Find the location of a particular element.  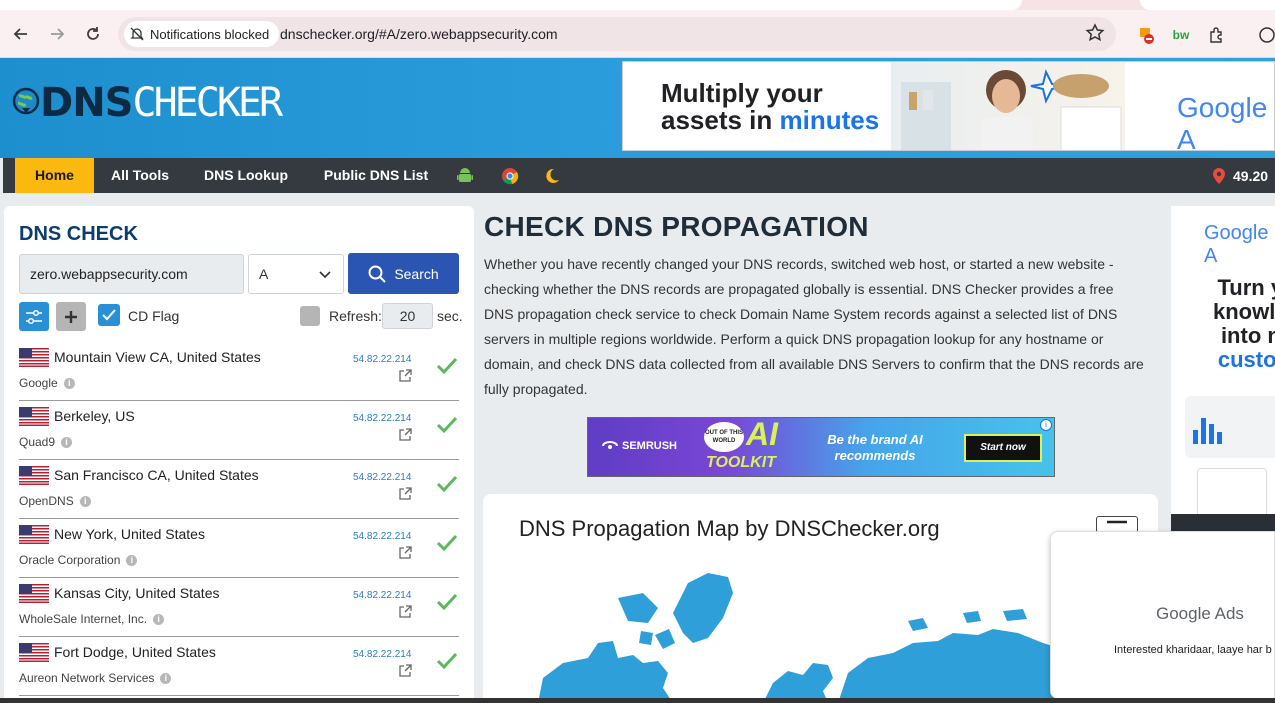

location-pin-icon is located at coordinates (1219, 175).